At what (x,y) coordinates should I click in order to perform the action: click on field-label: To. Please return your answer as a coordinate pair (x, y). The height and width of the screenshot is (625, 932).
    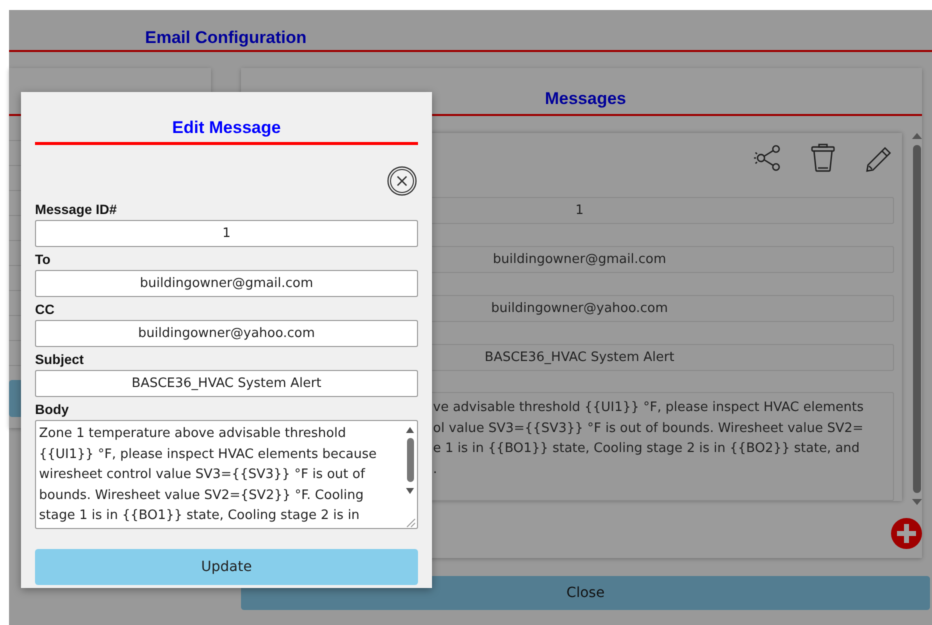
    Looking at the image, I should click on (42, 260).